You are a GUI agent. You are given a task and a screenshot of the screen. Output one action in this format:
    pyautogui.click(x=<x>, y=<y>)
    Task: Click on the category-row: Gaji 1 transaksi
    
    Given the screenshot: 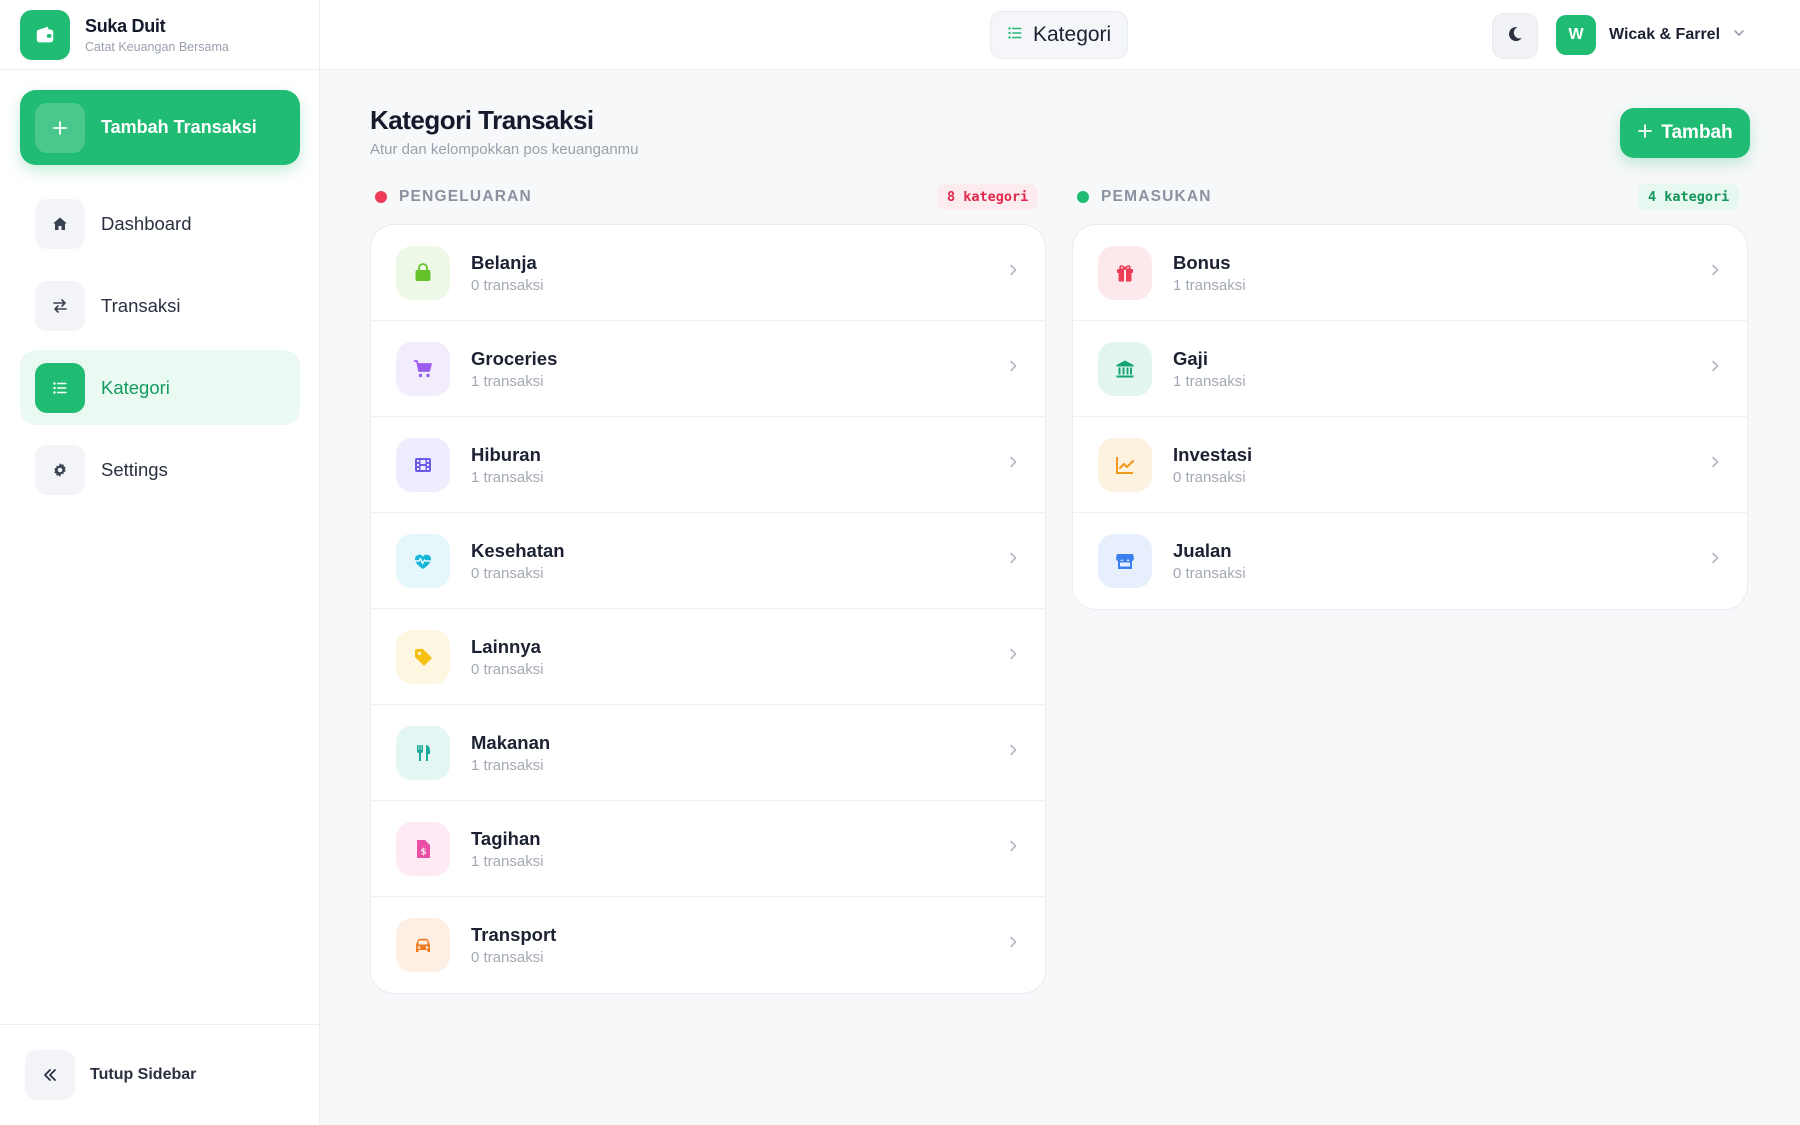 What is the action you would take?
    pyautogui.click(x=1410, y=369)
    